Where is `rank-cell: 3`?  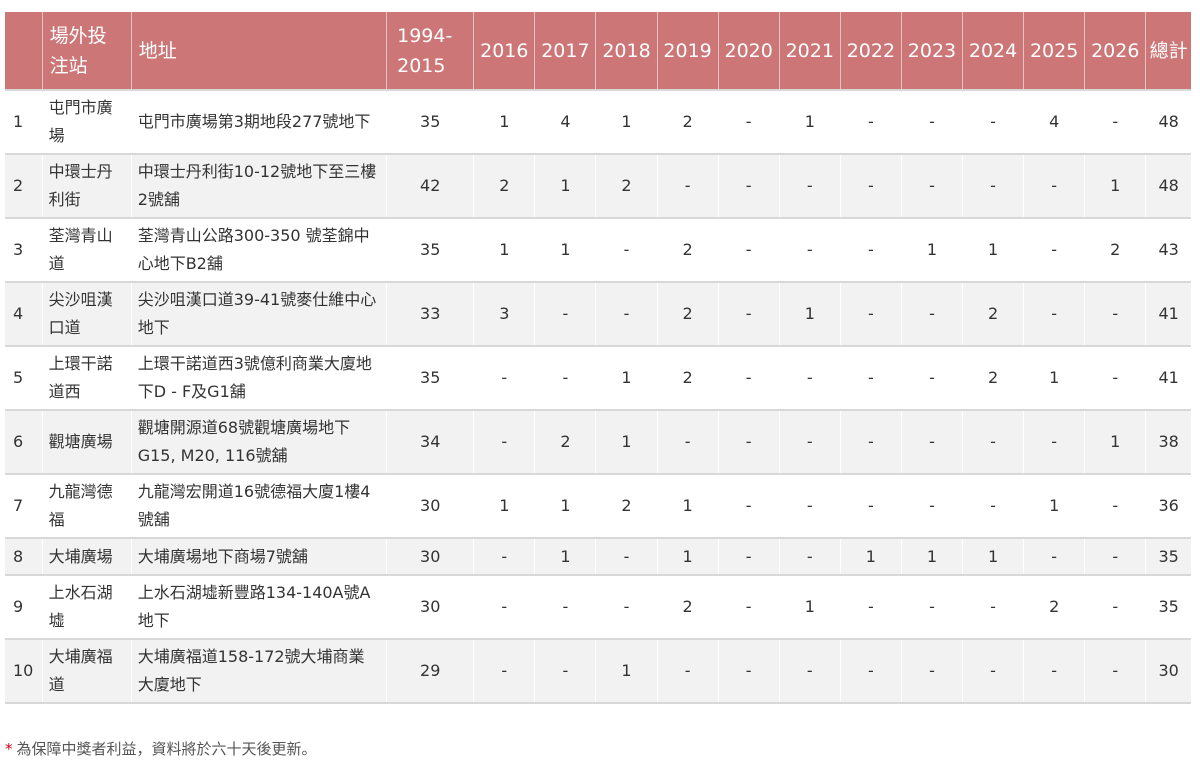
rank-cell: 3 is located at coordinates (24, 249).